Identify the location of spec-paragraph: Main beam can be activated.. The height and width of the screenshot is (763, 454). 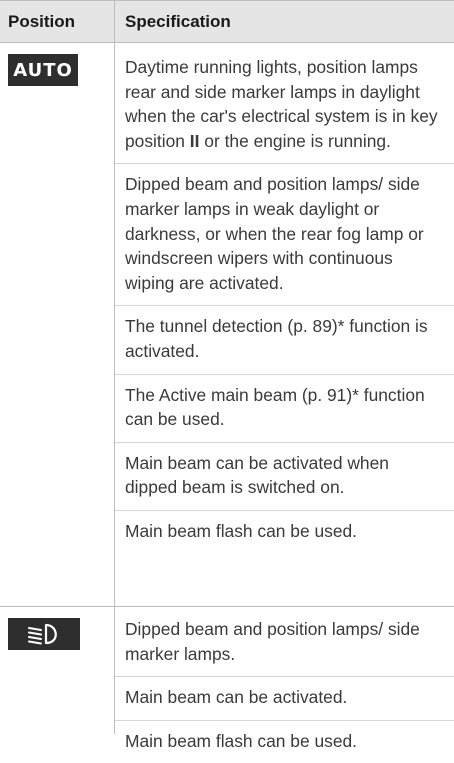
(284, 698).